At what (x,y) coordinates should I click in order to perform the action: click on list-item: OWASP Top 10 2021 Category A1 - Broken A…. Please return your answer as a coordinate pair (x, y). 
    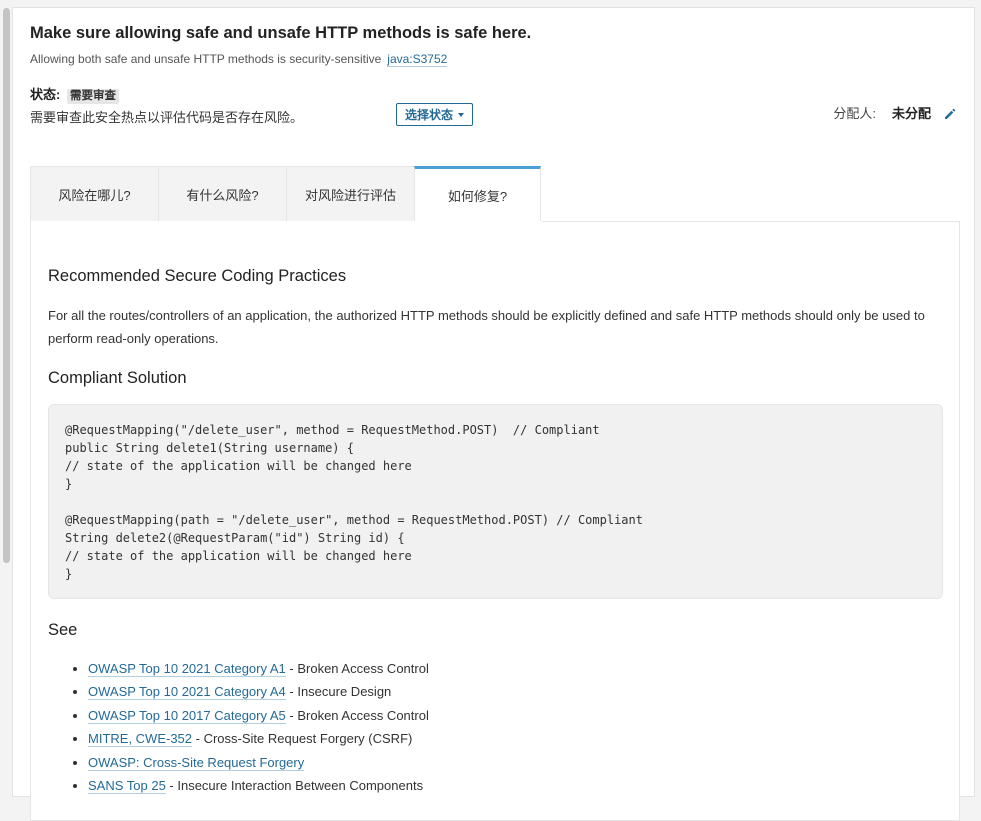
    Looking at the image, I should click on (258, 668).